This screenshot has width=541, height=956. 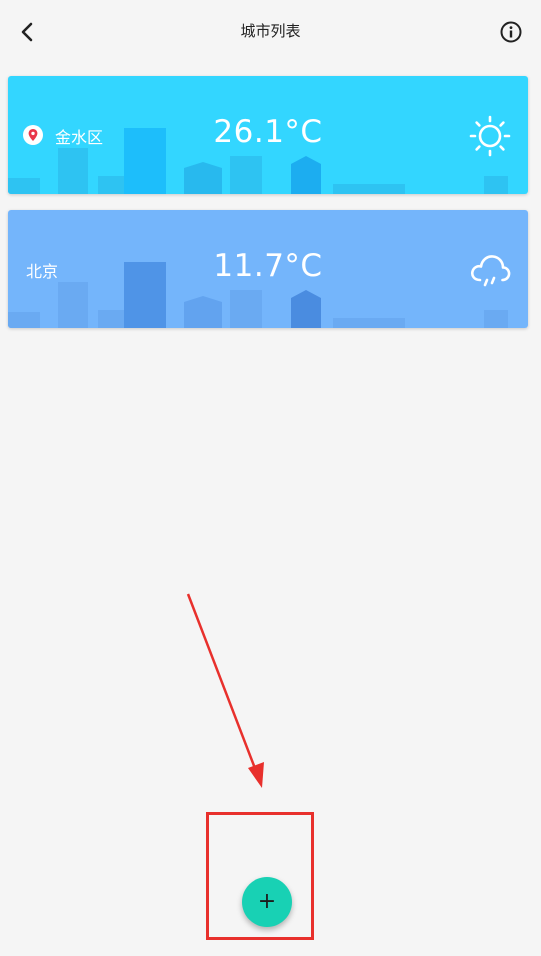 I want to click on plus-icon: +, so click(x=267, y=901).